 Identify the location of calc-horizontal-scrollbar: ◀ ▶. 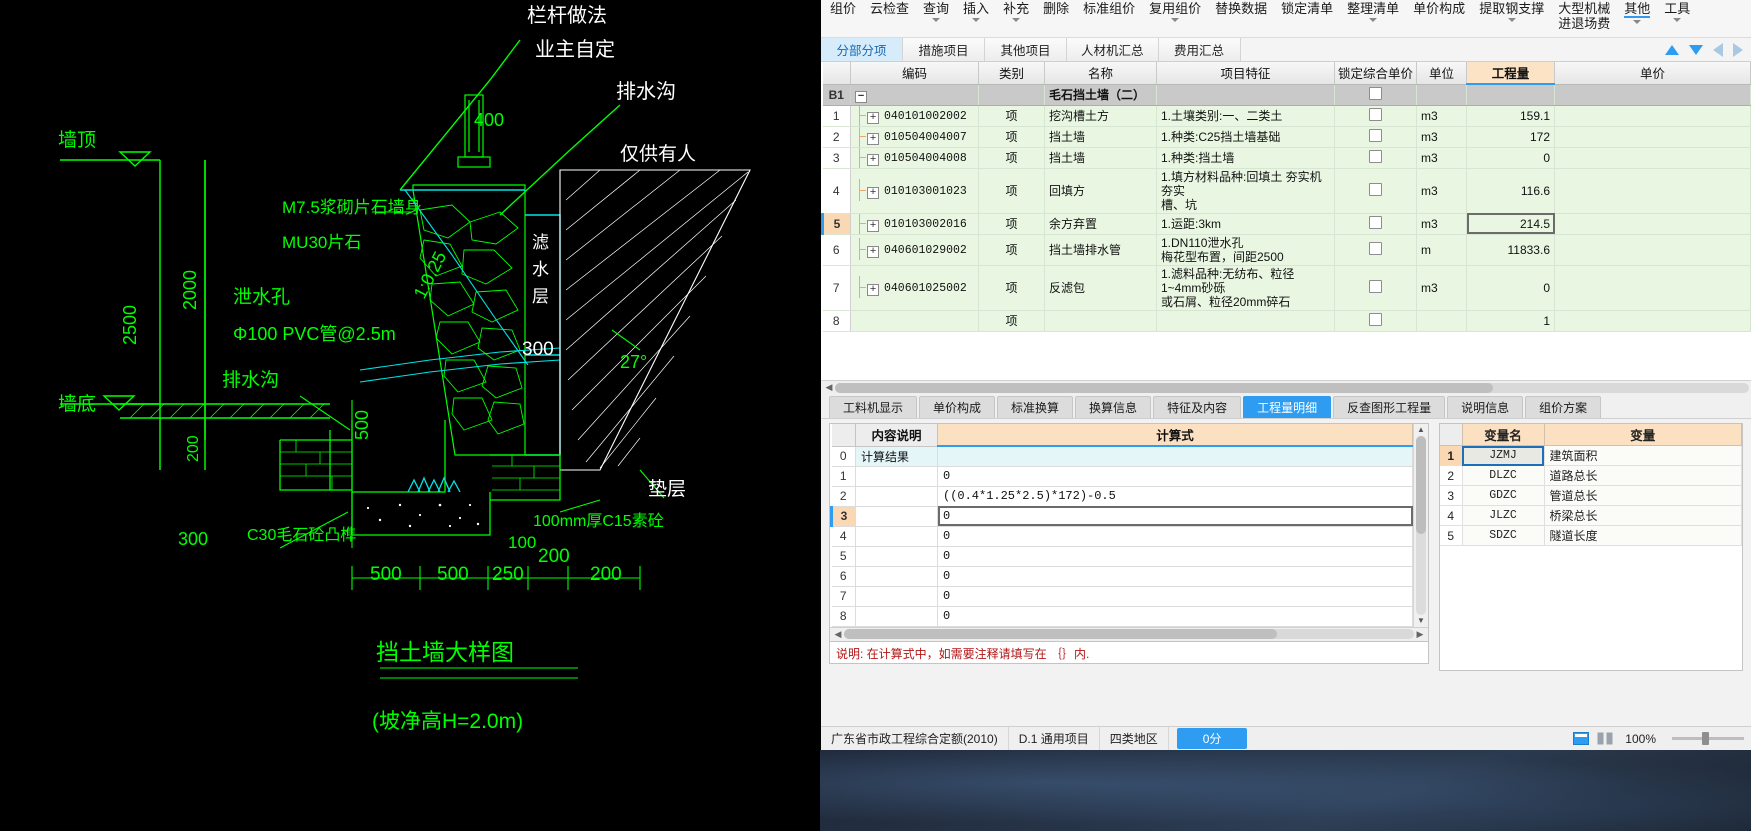
(1129, 633).